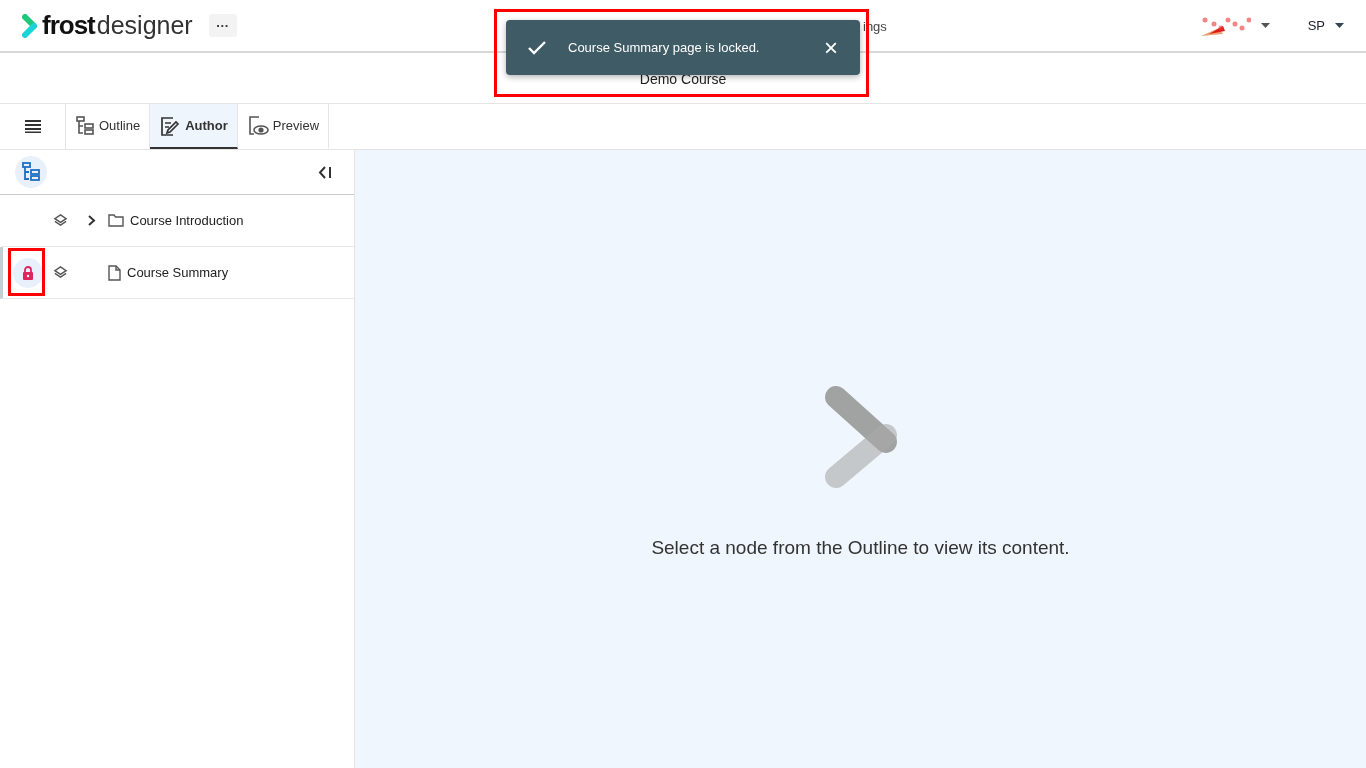 The height and width of the screenshot is (768, 1366). What do you see at coordinates (860, 548) in the screenshot?
I see `empty-state-message: Select a node from the Outline to view its content.` at bounding box center [860, 548].